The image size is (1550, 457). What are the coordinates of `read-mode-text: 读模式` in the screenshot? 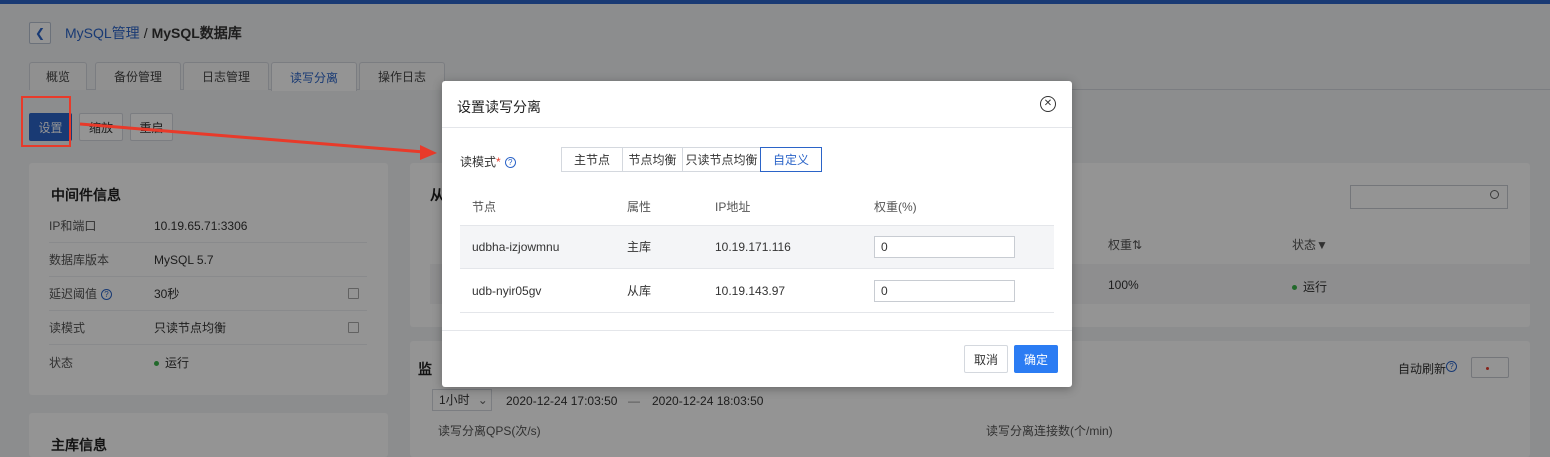 It's located at (478, 162).